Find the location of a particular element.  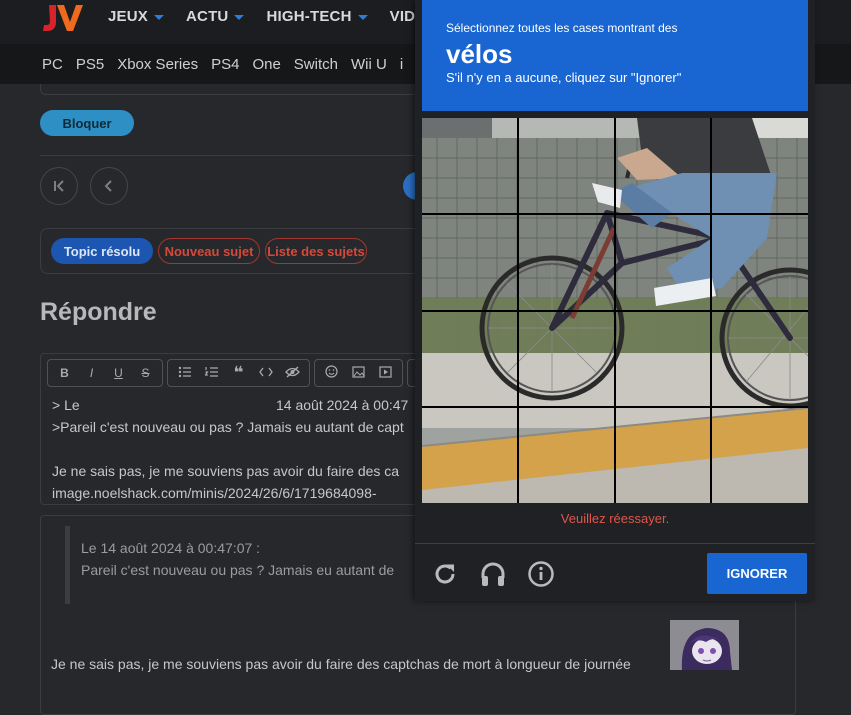

noelshack-sticker-image is located at coordinates (704, 645).